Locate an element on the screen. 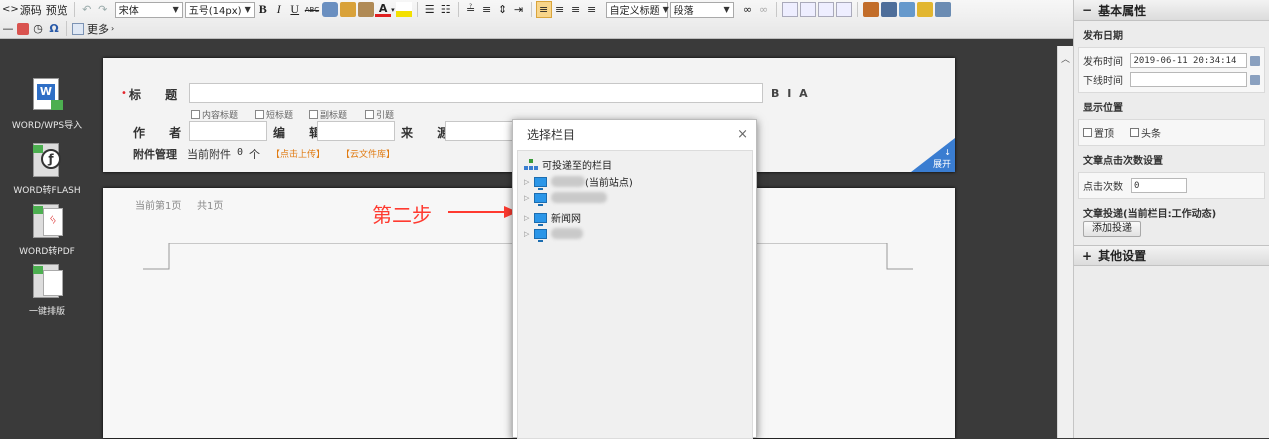  line-height-icon: ⇕ is located at coordinates (503, 9).